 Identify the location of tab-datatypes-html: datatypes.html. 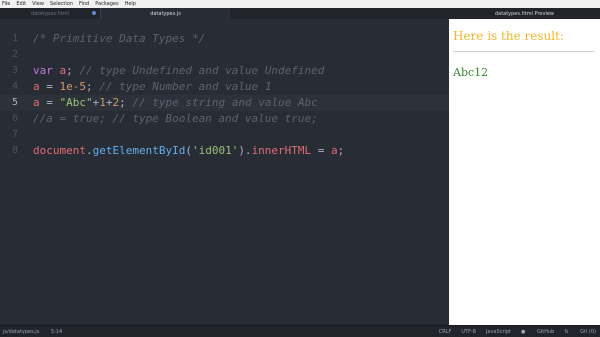
(50, 13).